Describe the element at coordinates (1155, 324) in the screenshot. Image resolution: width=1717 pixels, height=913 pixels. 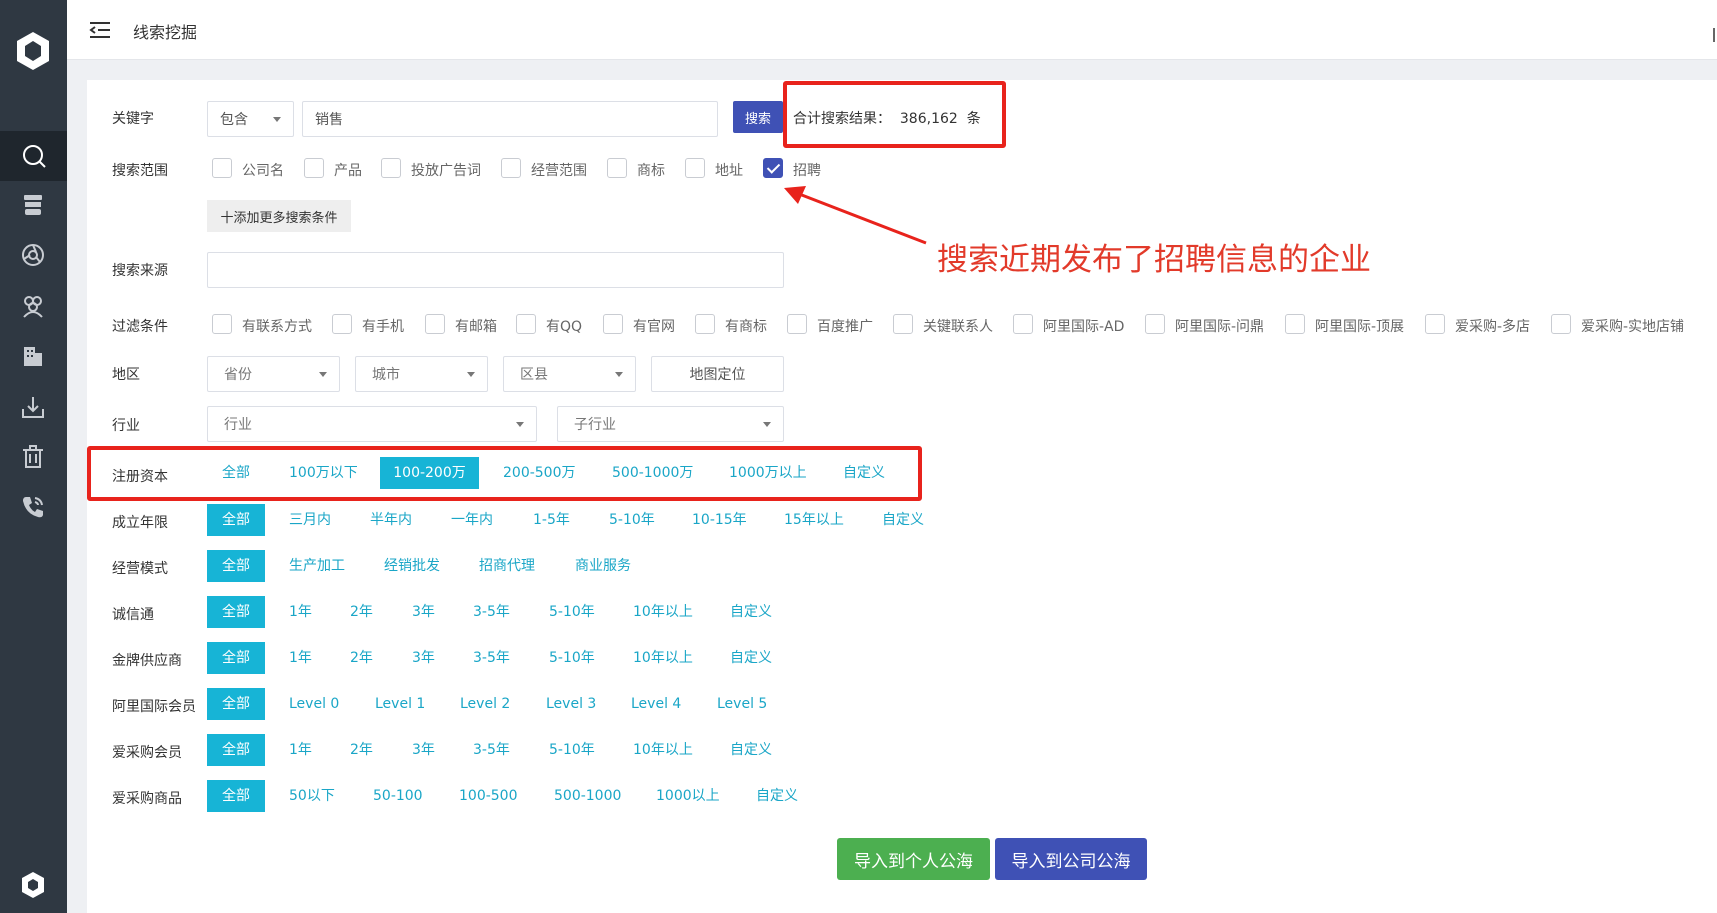
I see `filter-checkbox-ali-wending` at that location.